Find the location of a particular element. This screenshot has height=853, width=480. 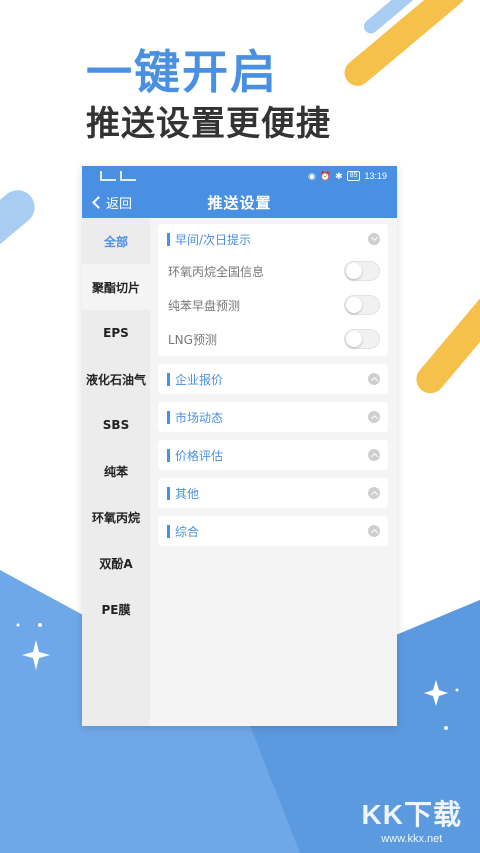

sidebar-item-bisphenol-a: 双酚A is located at coordinates (116, 563).